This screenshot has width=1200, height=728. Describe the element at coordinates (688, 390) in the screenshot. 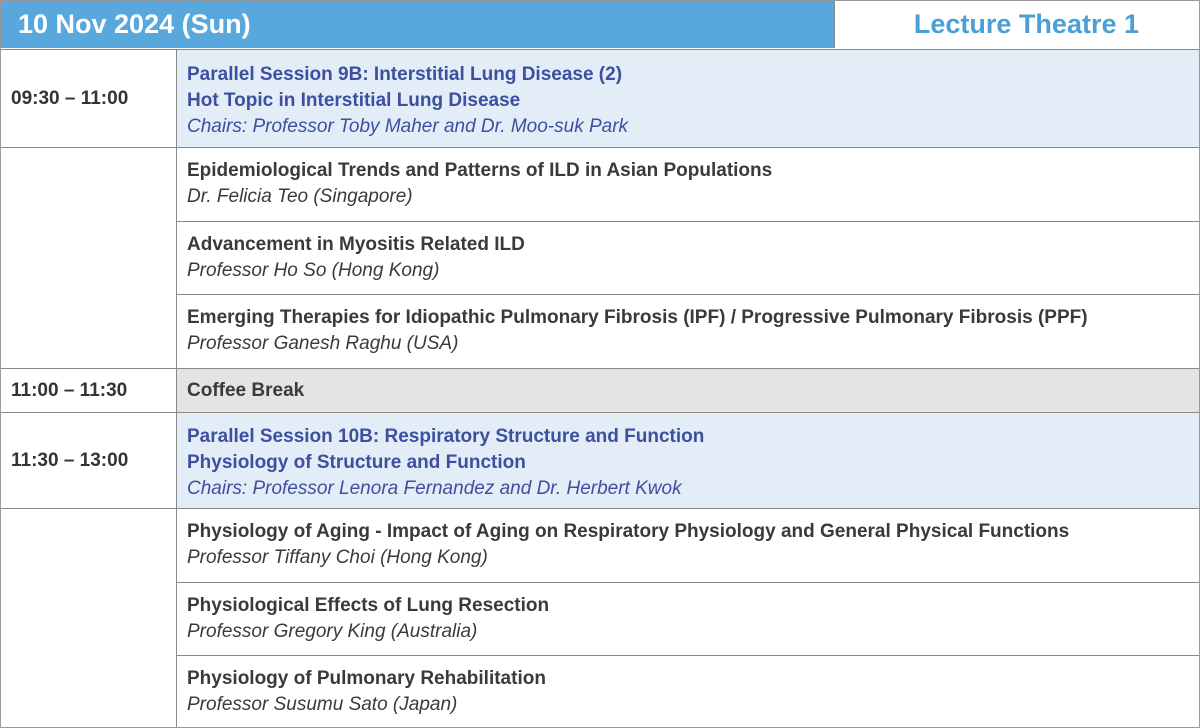

I see `break-cell: Coffee Break` at that location.